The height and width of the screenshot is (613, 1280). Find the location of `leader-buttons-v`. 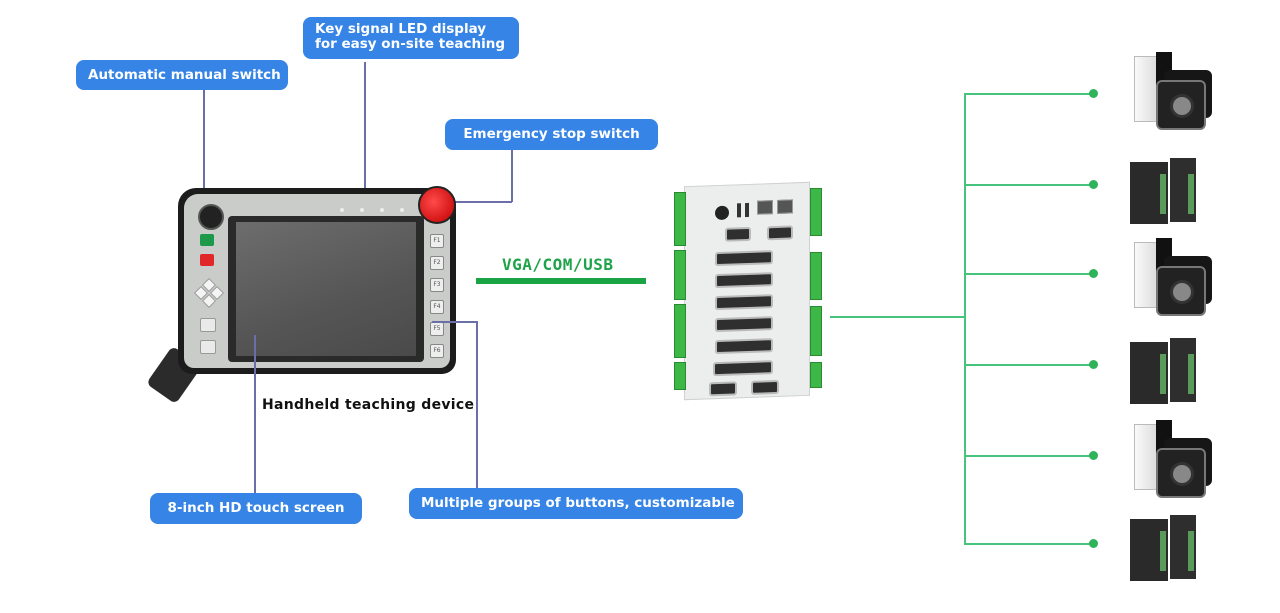

leader-buttons-v is located at coordinates (477, 405).